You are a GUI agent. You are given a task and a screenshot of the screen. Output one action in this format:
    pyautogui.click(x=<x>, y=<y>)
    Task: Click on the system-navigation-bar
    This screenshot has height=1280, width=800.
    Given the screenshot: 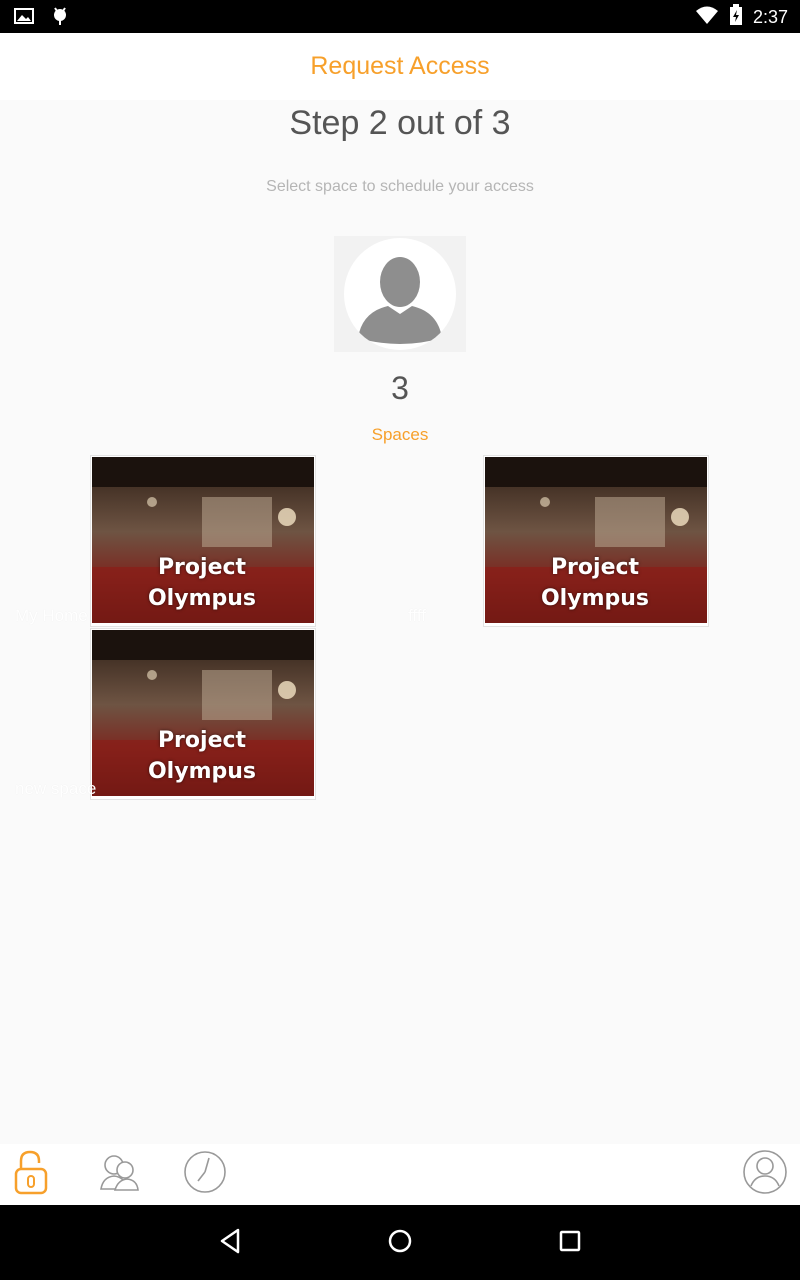 What is the action you would take?
    pyautogui.click(x=400, y=1242)
    